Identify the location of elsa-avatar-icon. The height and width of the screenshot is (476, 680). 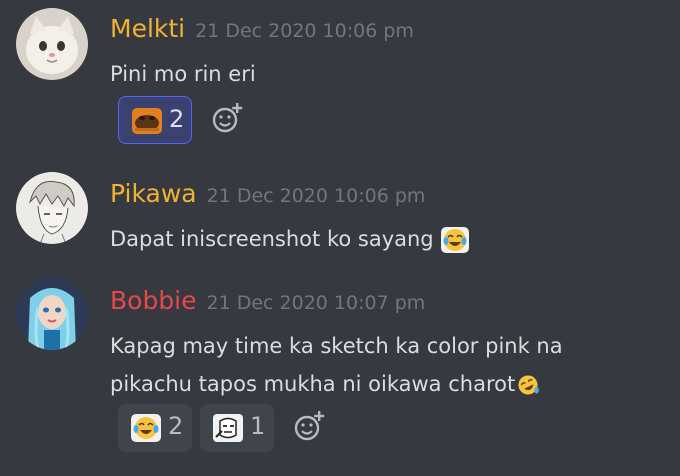
(52, 314).